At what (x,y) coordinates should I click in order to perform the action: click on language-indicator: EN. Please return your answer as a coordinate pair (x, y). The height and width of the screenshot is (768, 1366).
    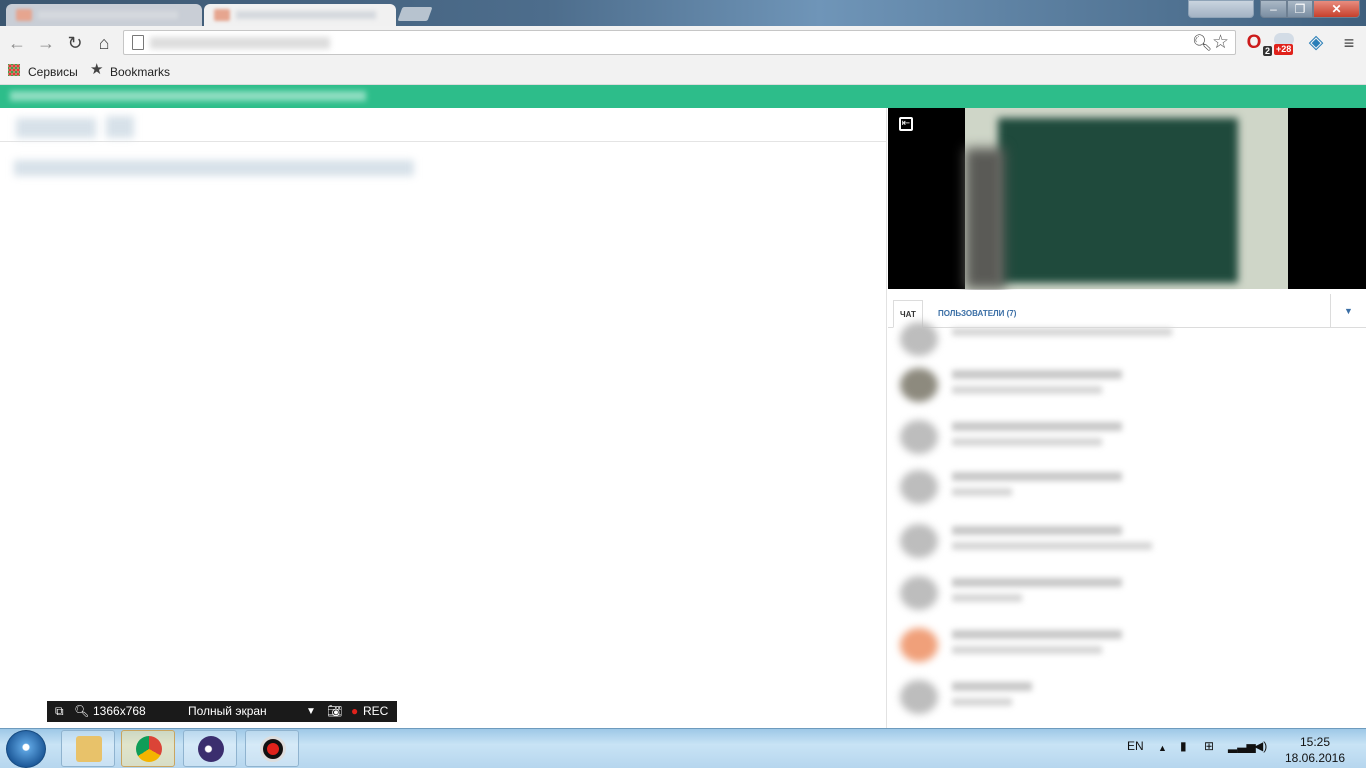
    Looking at the image, I should click on (1135, 746).